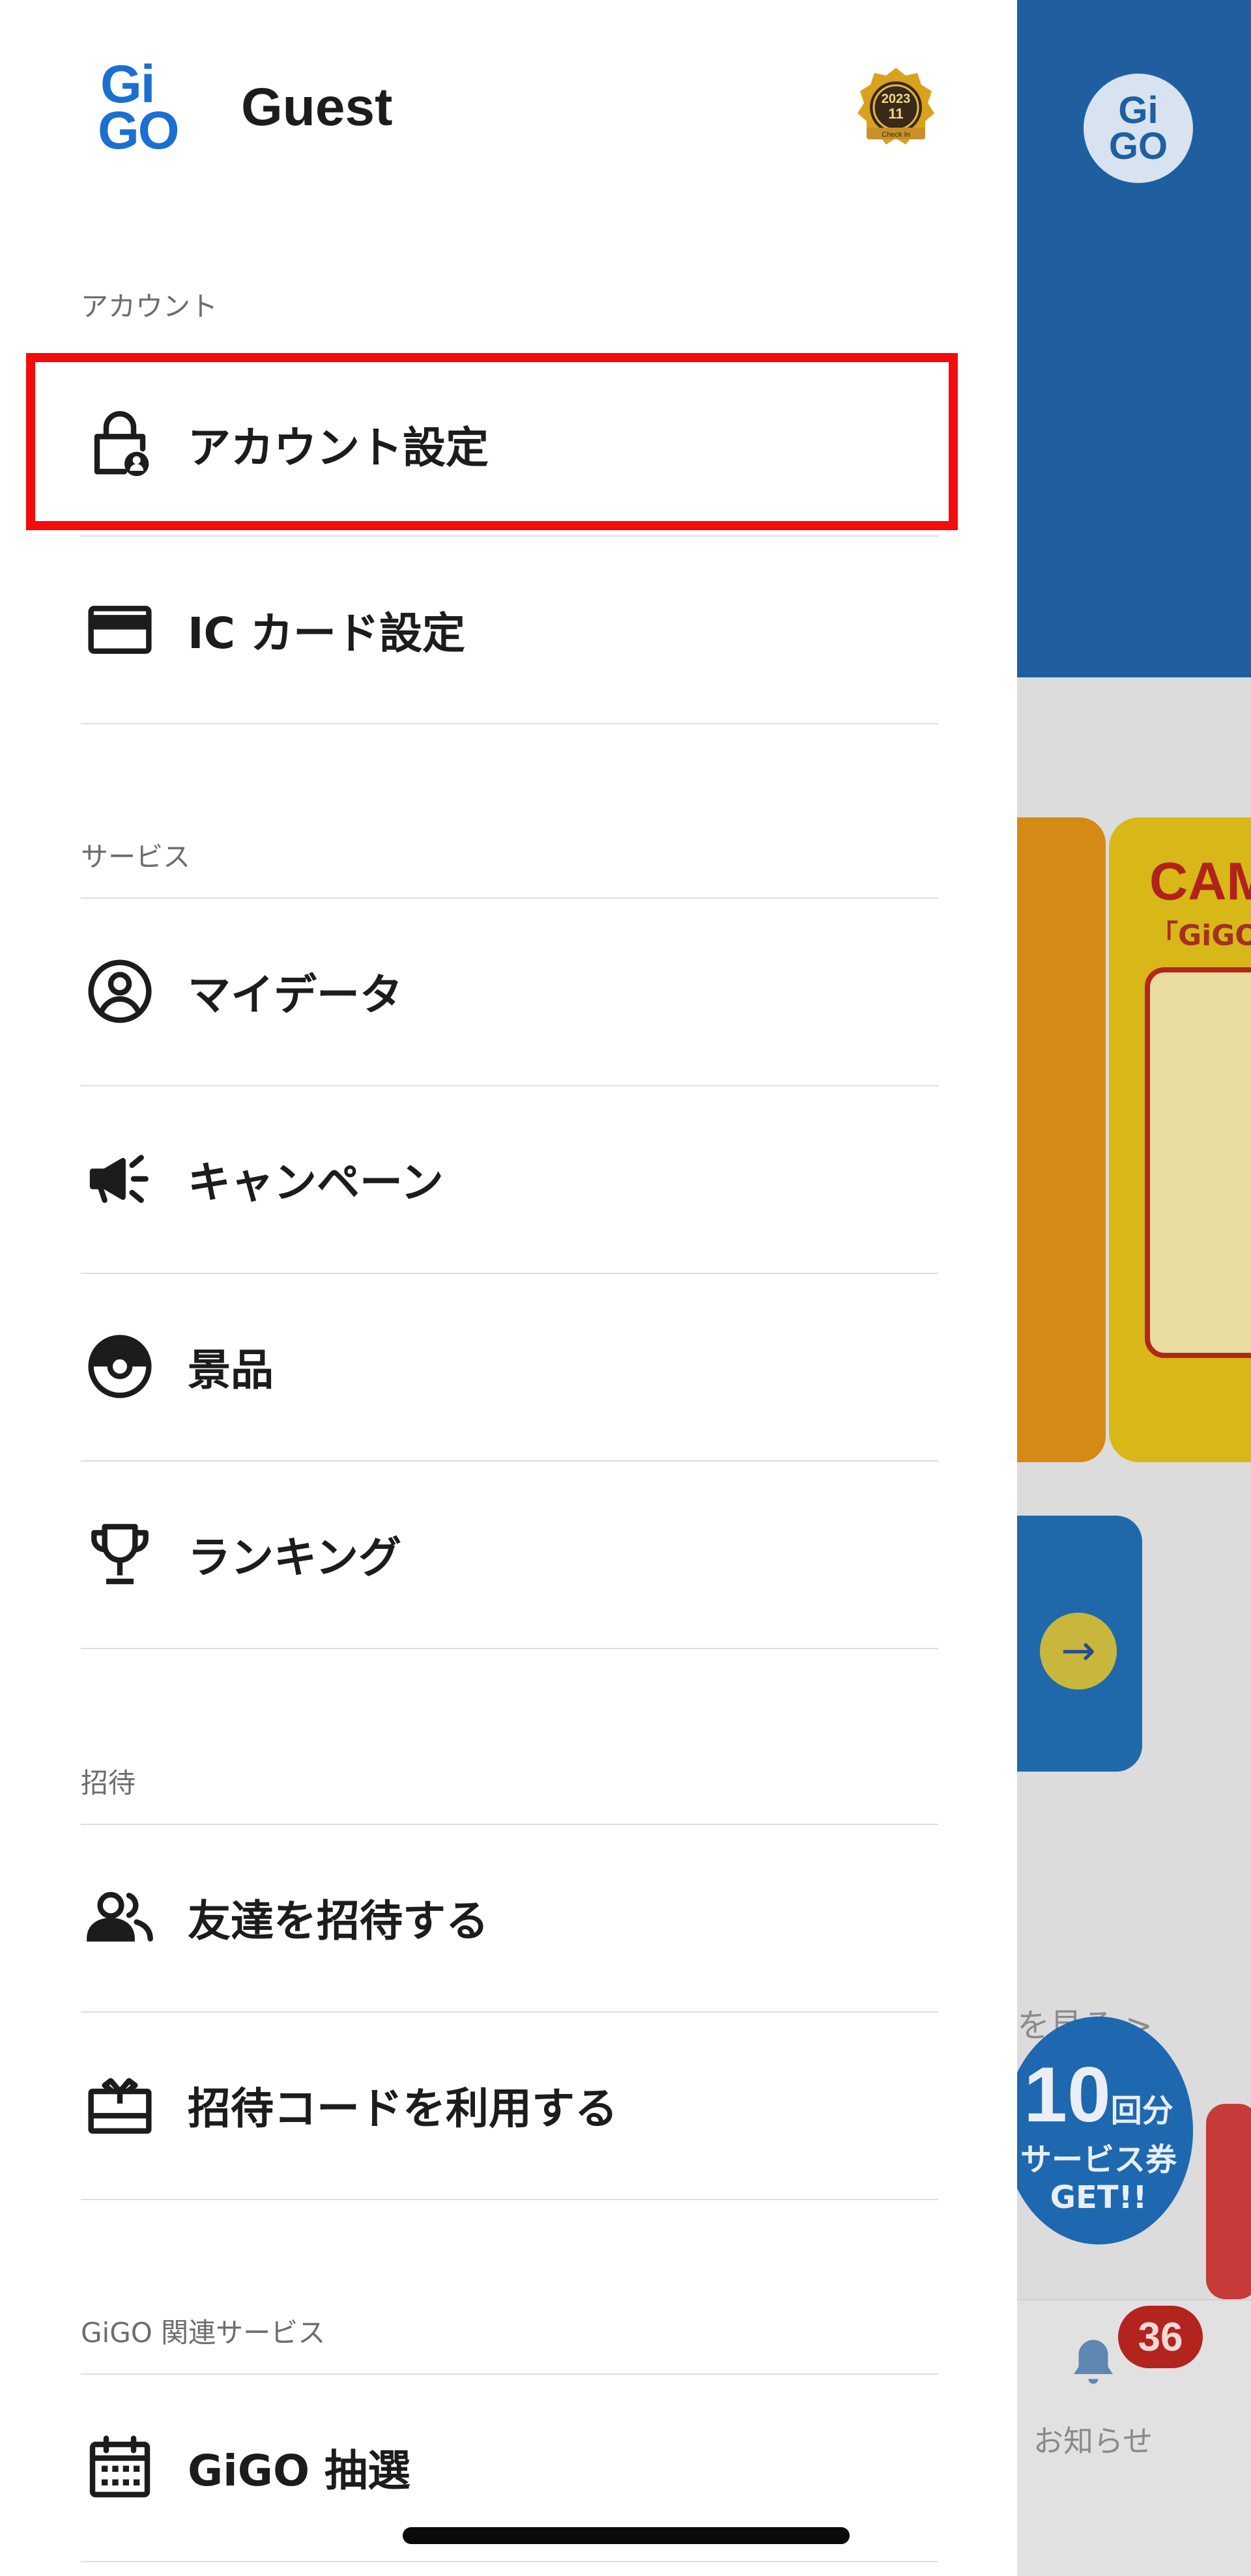 The height and width of the screenshot is (2576, 1251). Describe the element at coordinates (120, 630) in the screenshot. I see `credit-card-icon` at that location.